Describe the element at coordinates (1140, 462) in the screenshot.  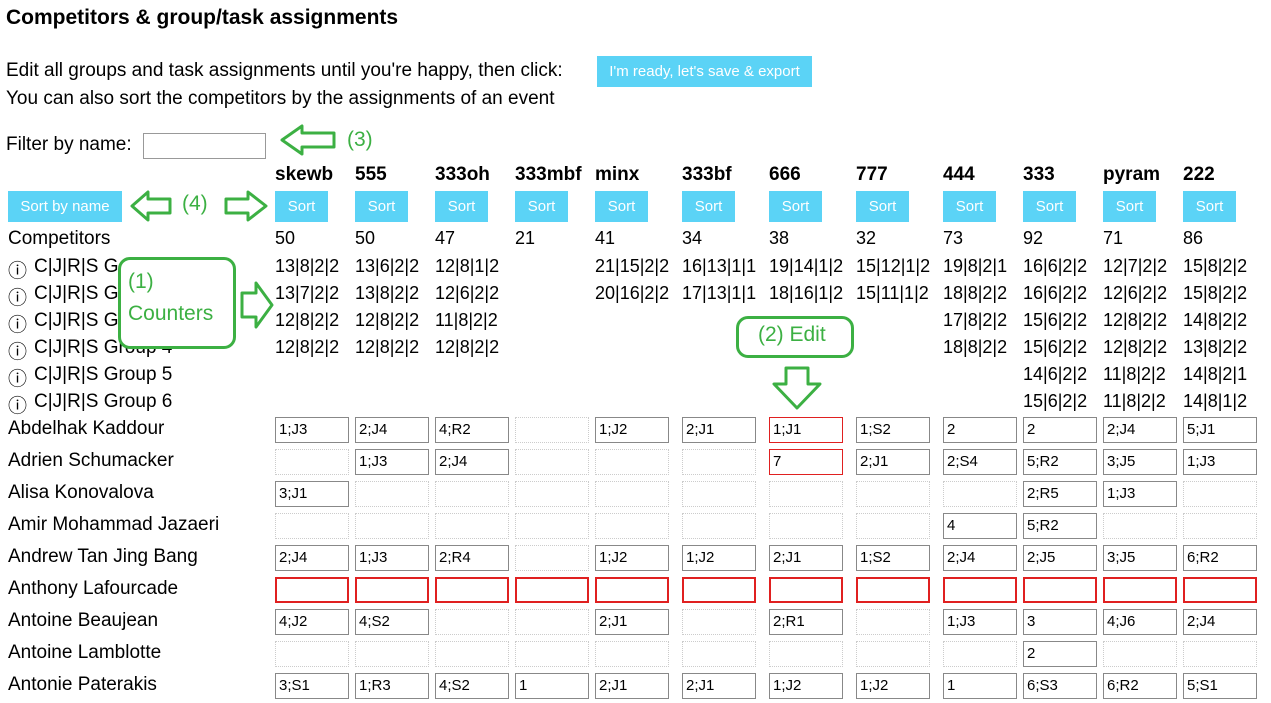
I see `assignment-cell: 3;J5` at that location.